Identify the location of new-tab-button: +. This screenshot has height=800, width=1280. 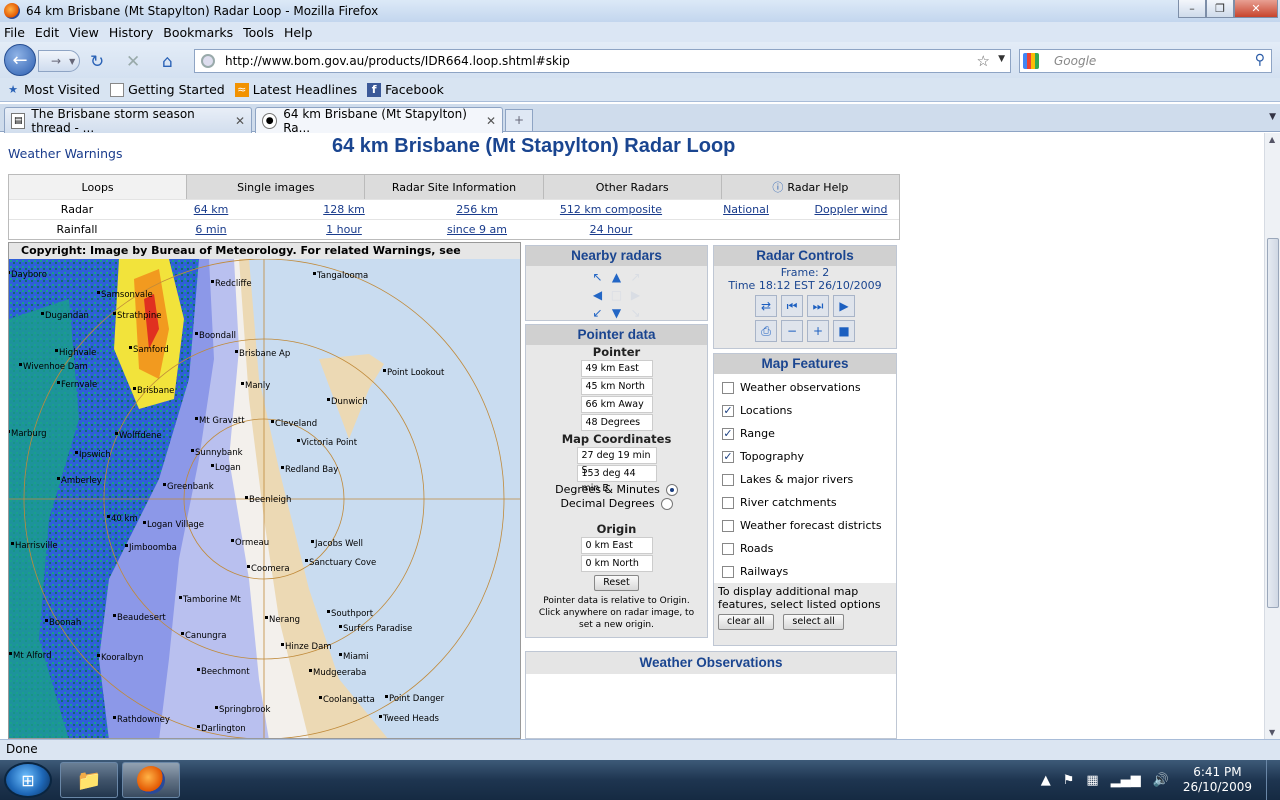
(519, 120).